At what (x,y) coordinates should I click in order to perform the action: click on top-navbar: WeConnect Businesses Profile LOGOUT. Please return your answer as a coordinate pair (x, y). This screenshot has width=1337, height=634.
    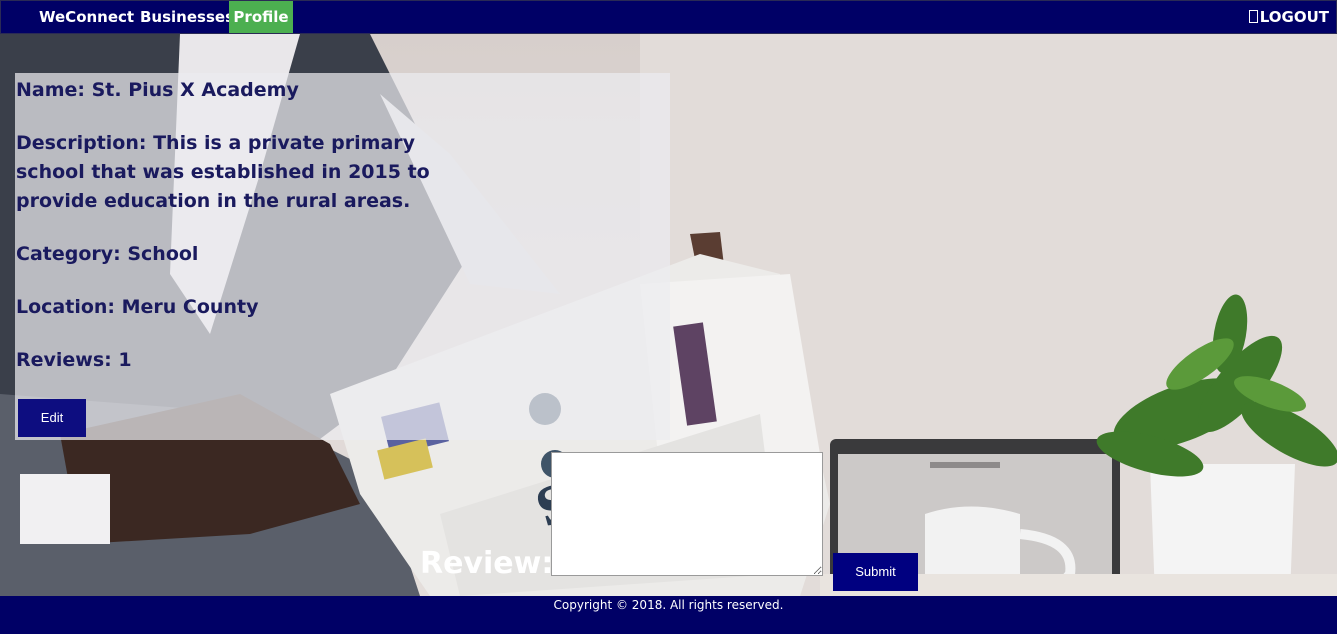
    Looking at the image, I should click on (668, 17).